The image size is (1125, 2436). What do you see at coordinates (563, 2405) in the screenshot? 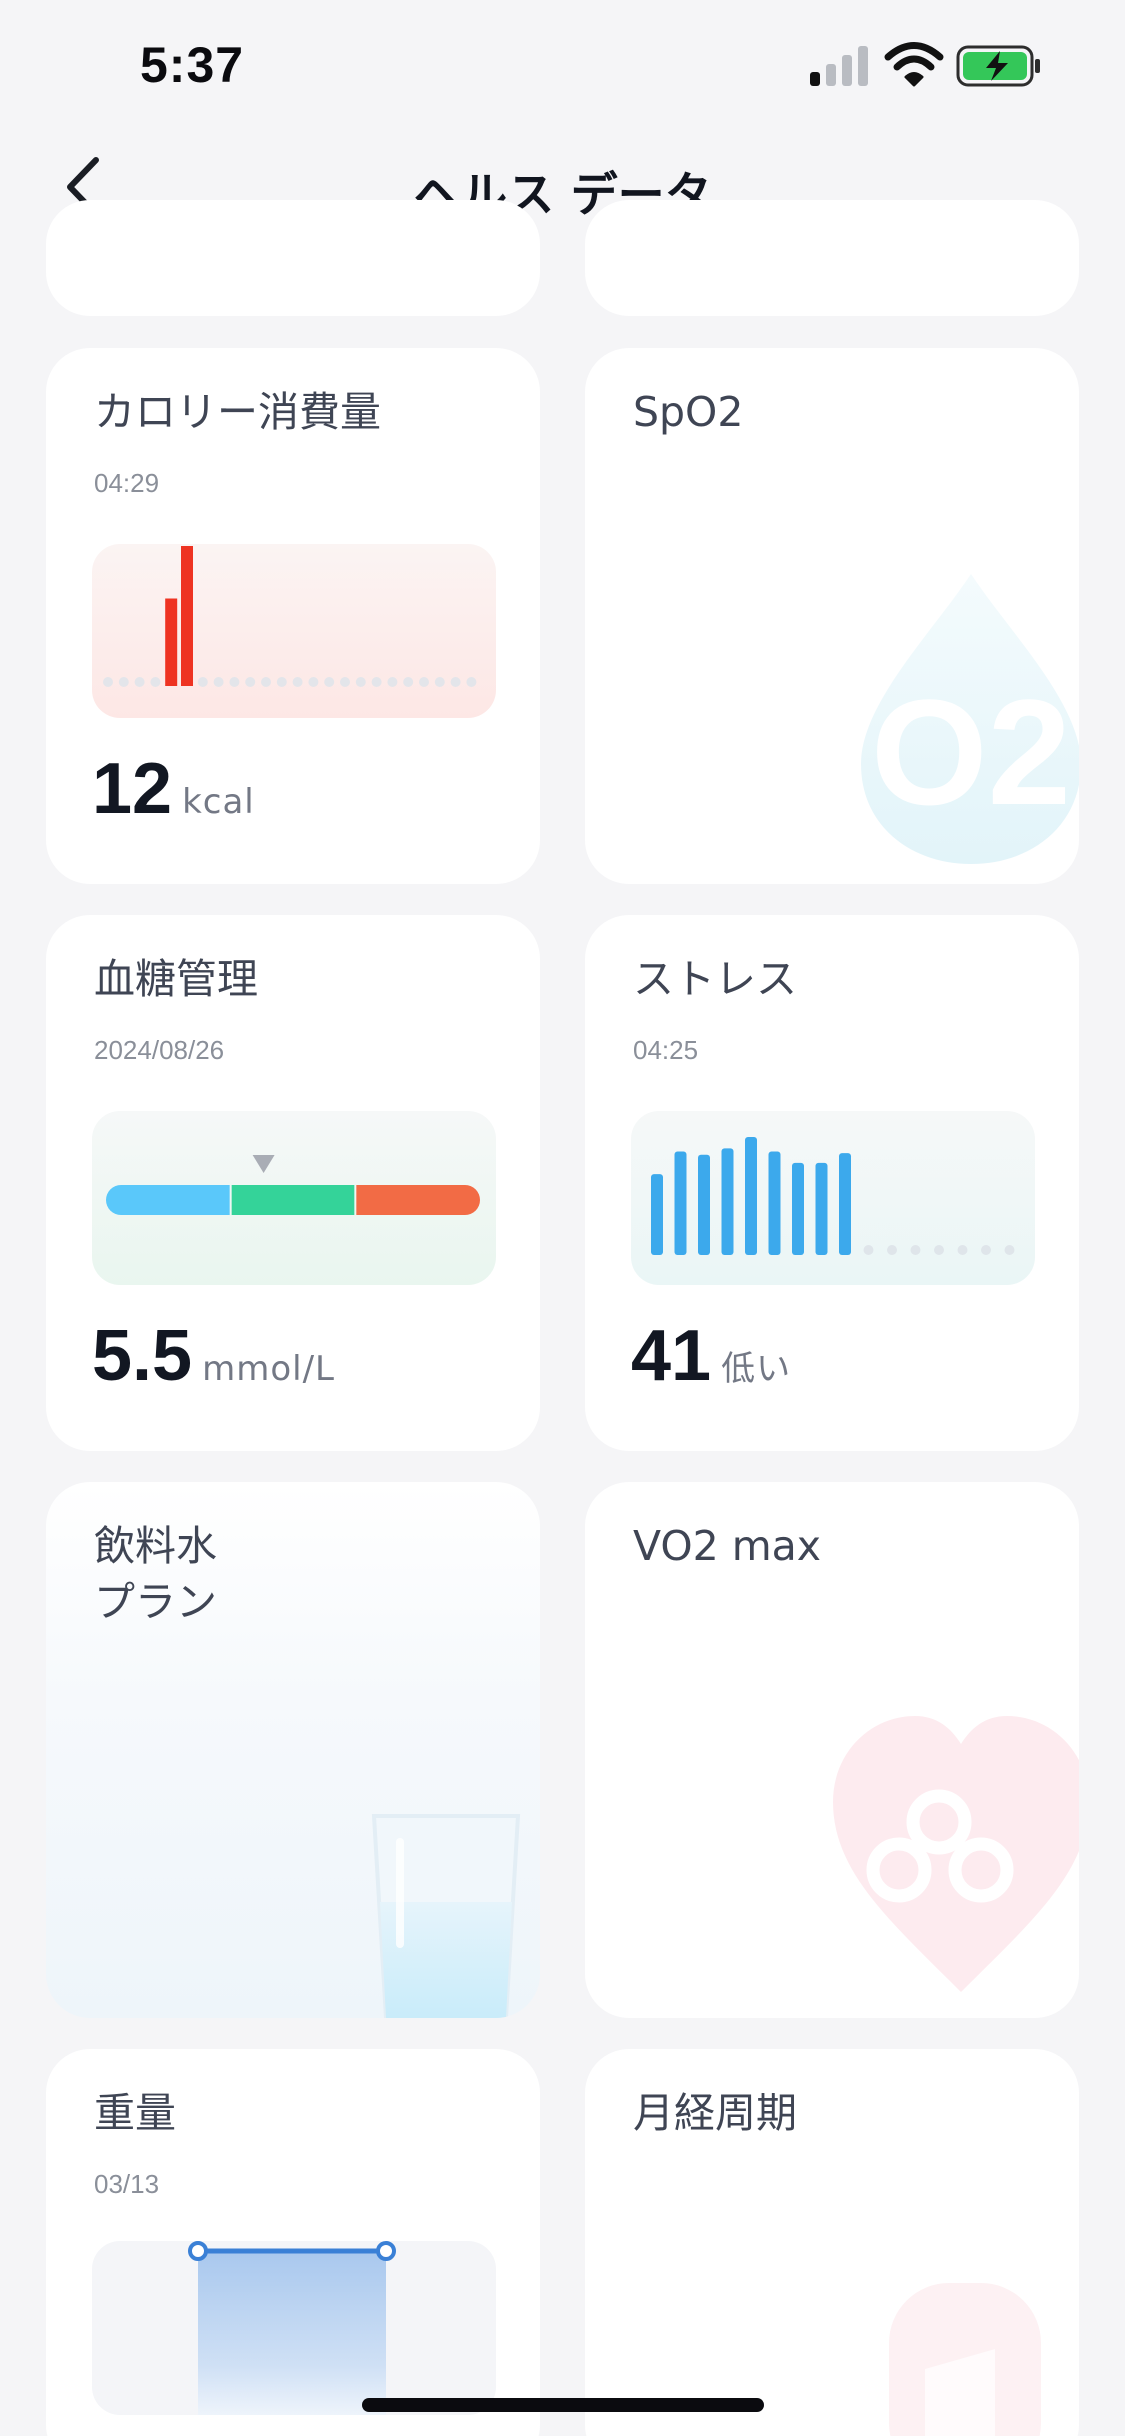
I see `home-indicator` at bounding box center [563, 2405].